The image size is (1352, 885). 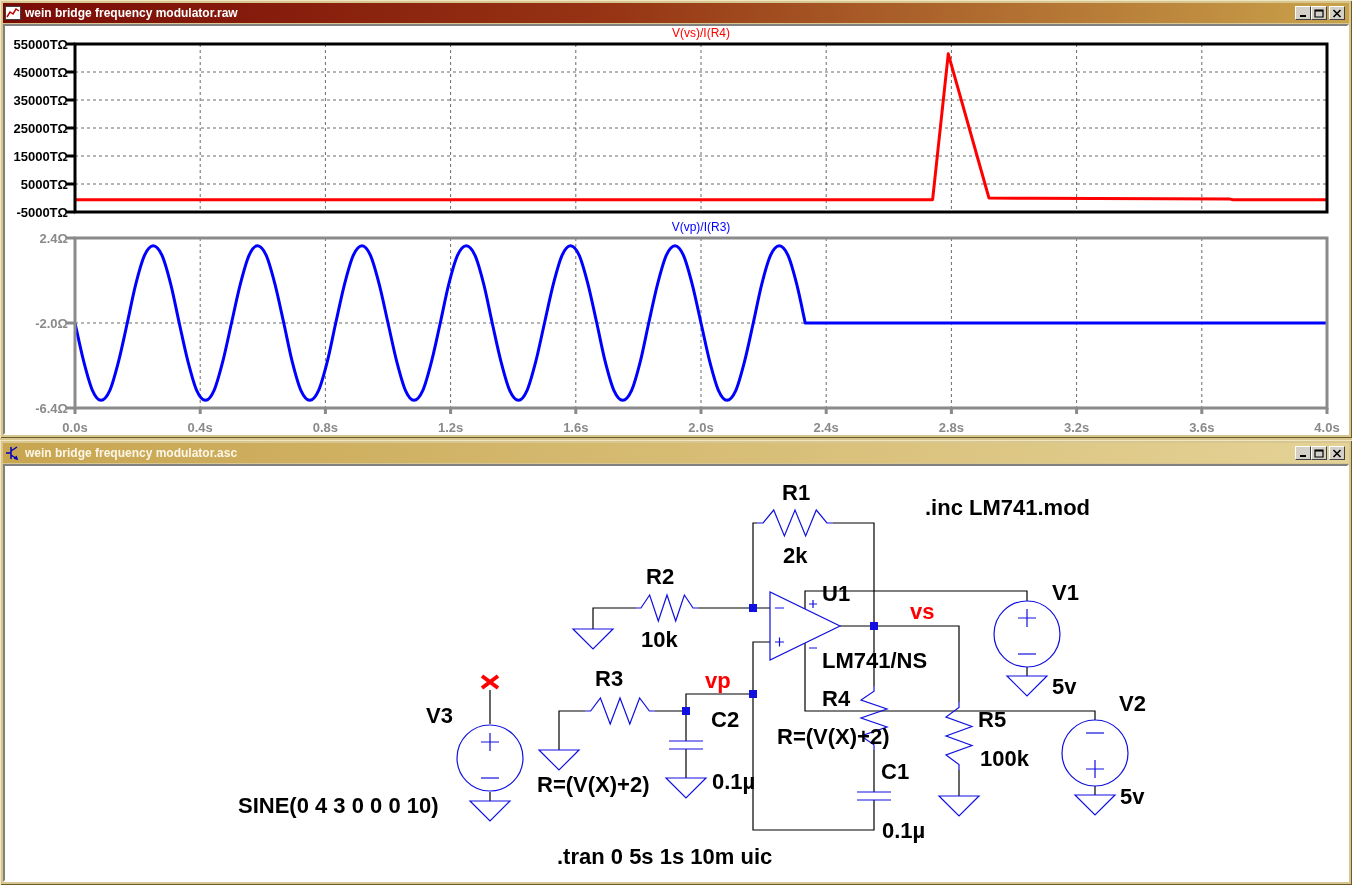 What do you see at coordinates (51, 323) in the screenshot?
I see `axis-tick-label: -2.0Ω` at bounding box center [51, 323].